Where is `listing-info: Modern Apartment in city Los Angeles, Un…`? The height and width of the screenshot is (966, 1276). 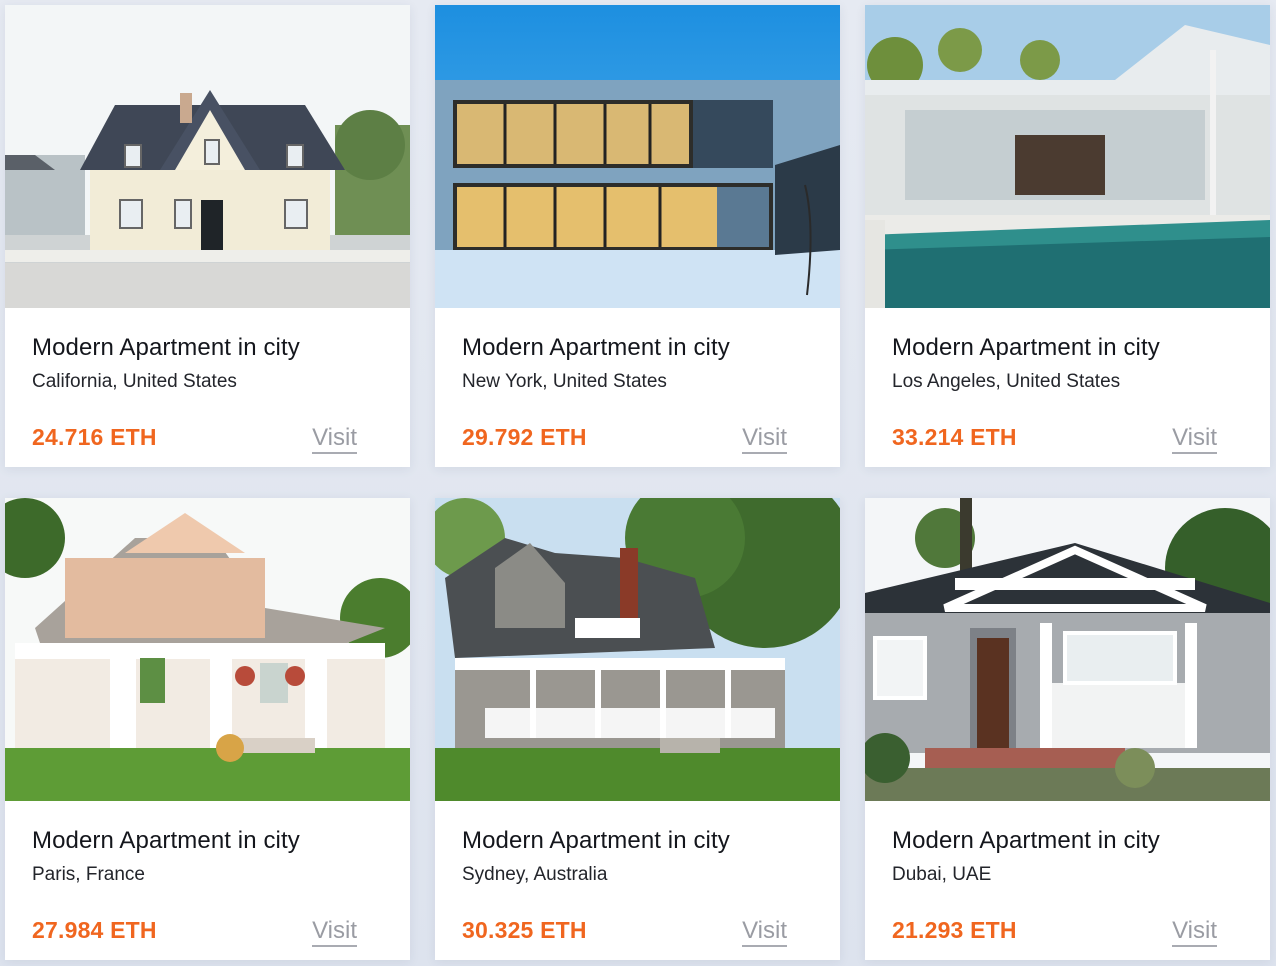
listing-info: Modern Apartment in city Los Angeles, Un… is located at coordinates (1067, 387).